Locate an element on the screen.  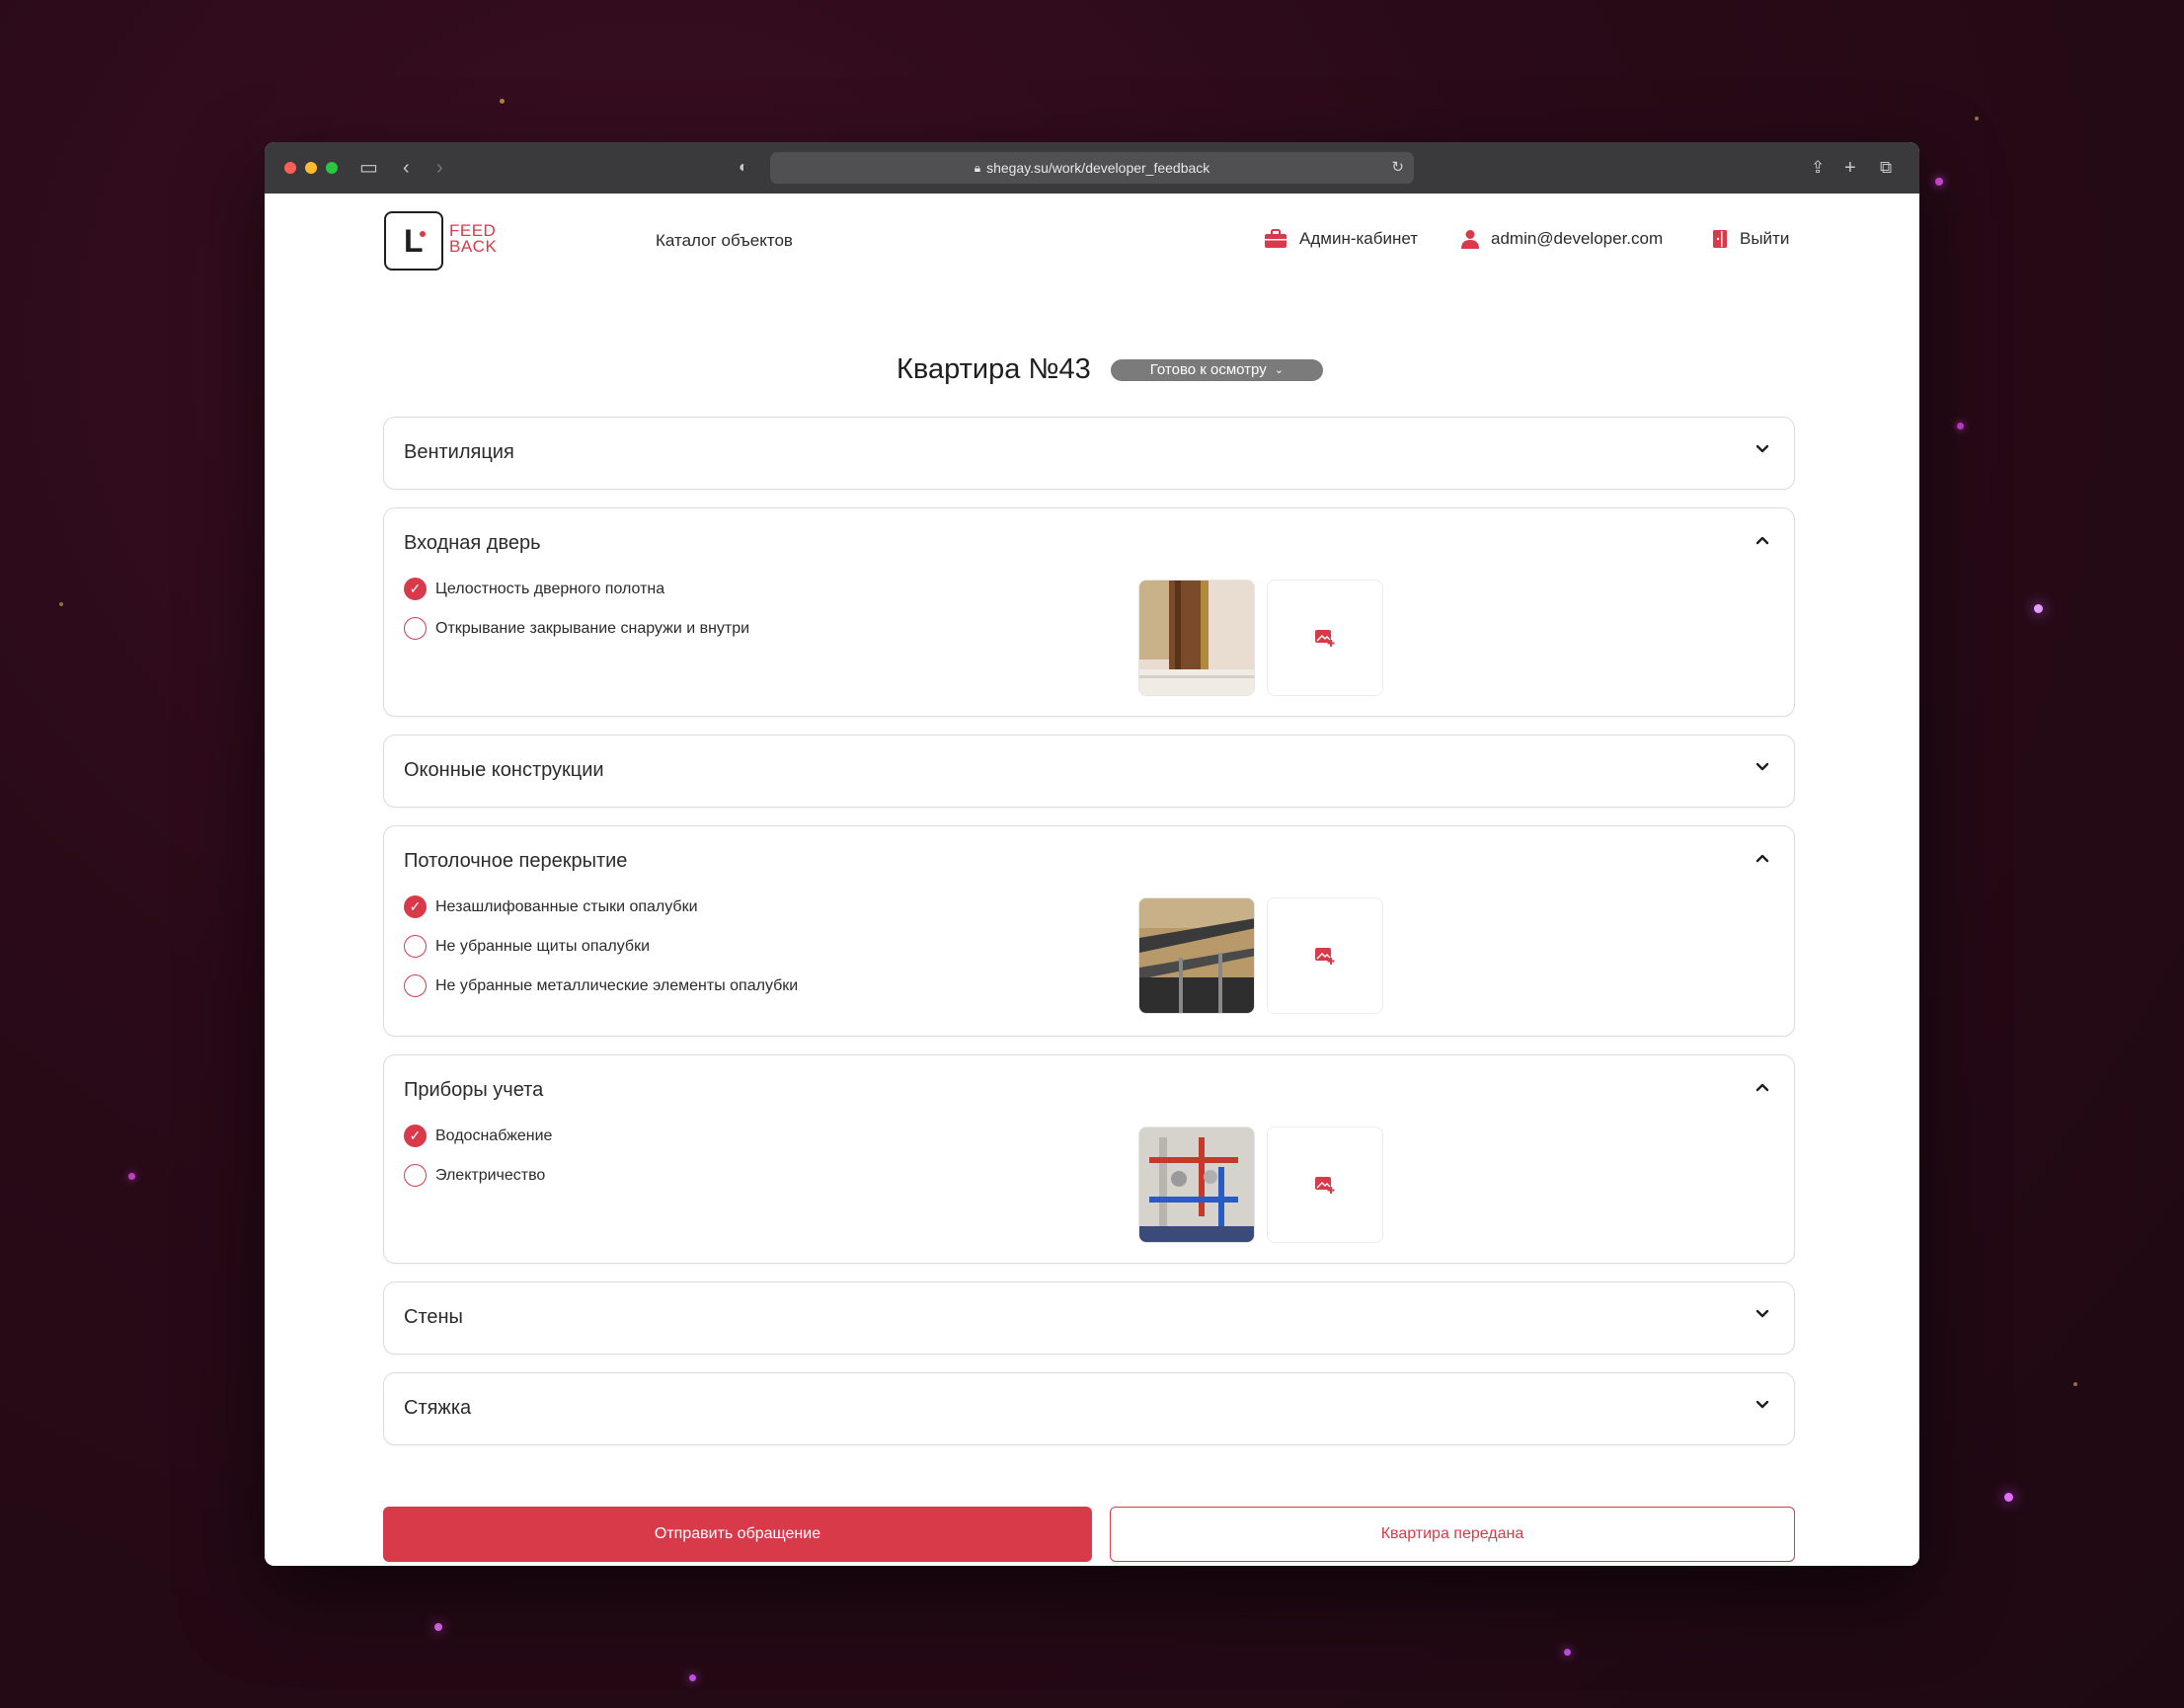
logo-text: FEED BACK is located at coordinates (473, 238).